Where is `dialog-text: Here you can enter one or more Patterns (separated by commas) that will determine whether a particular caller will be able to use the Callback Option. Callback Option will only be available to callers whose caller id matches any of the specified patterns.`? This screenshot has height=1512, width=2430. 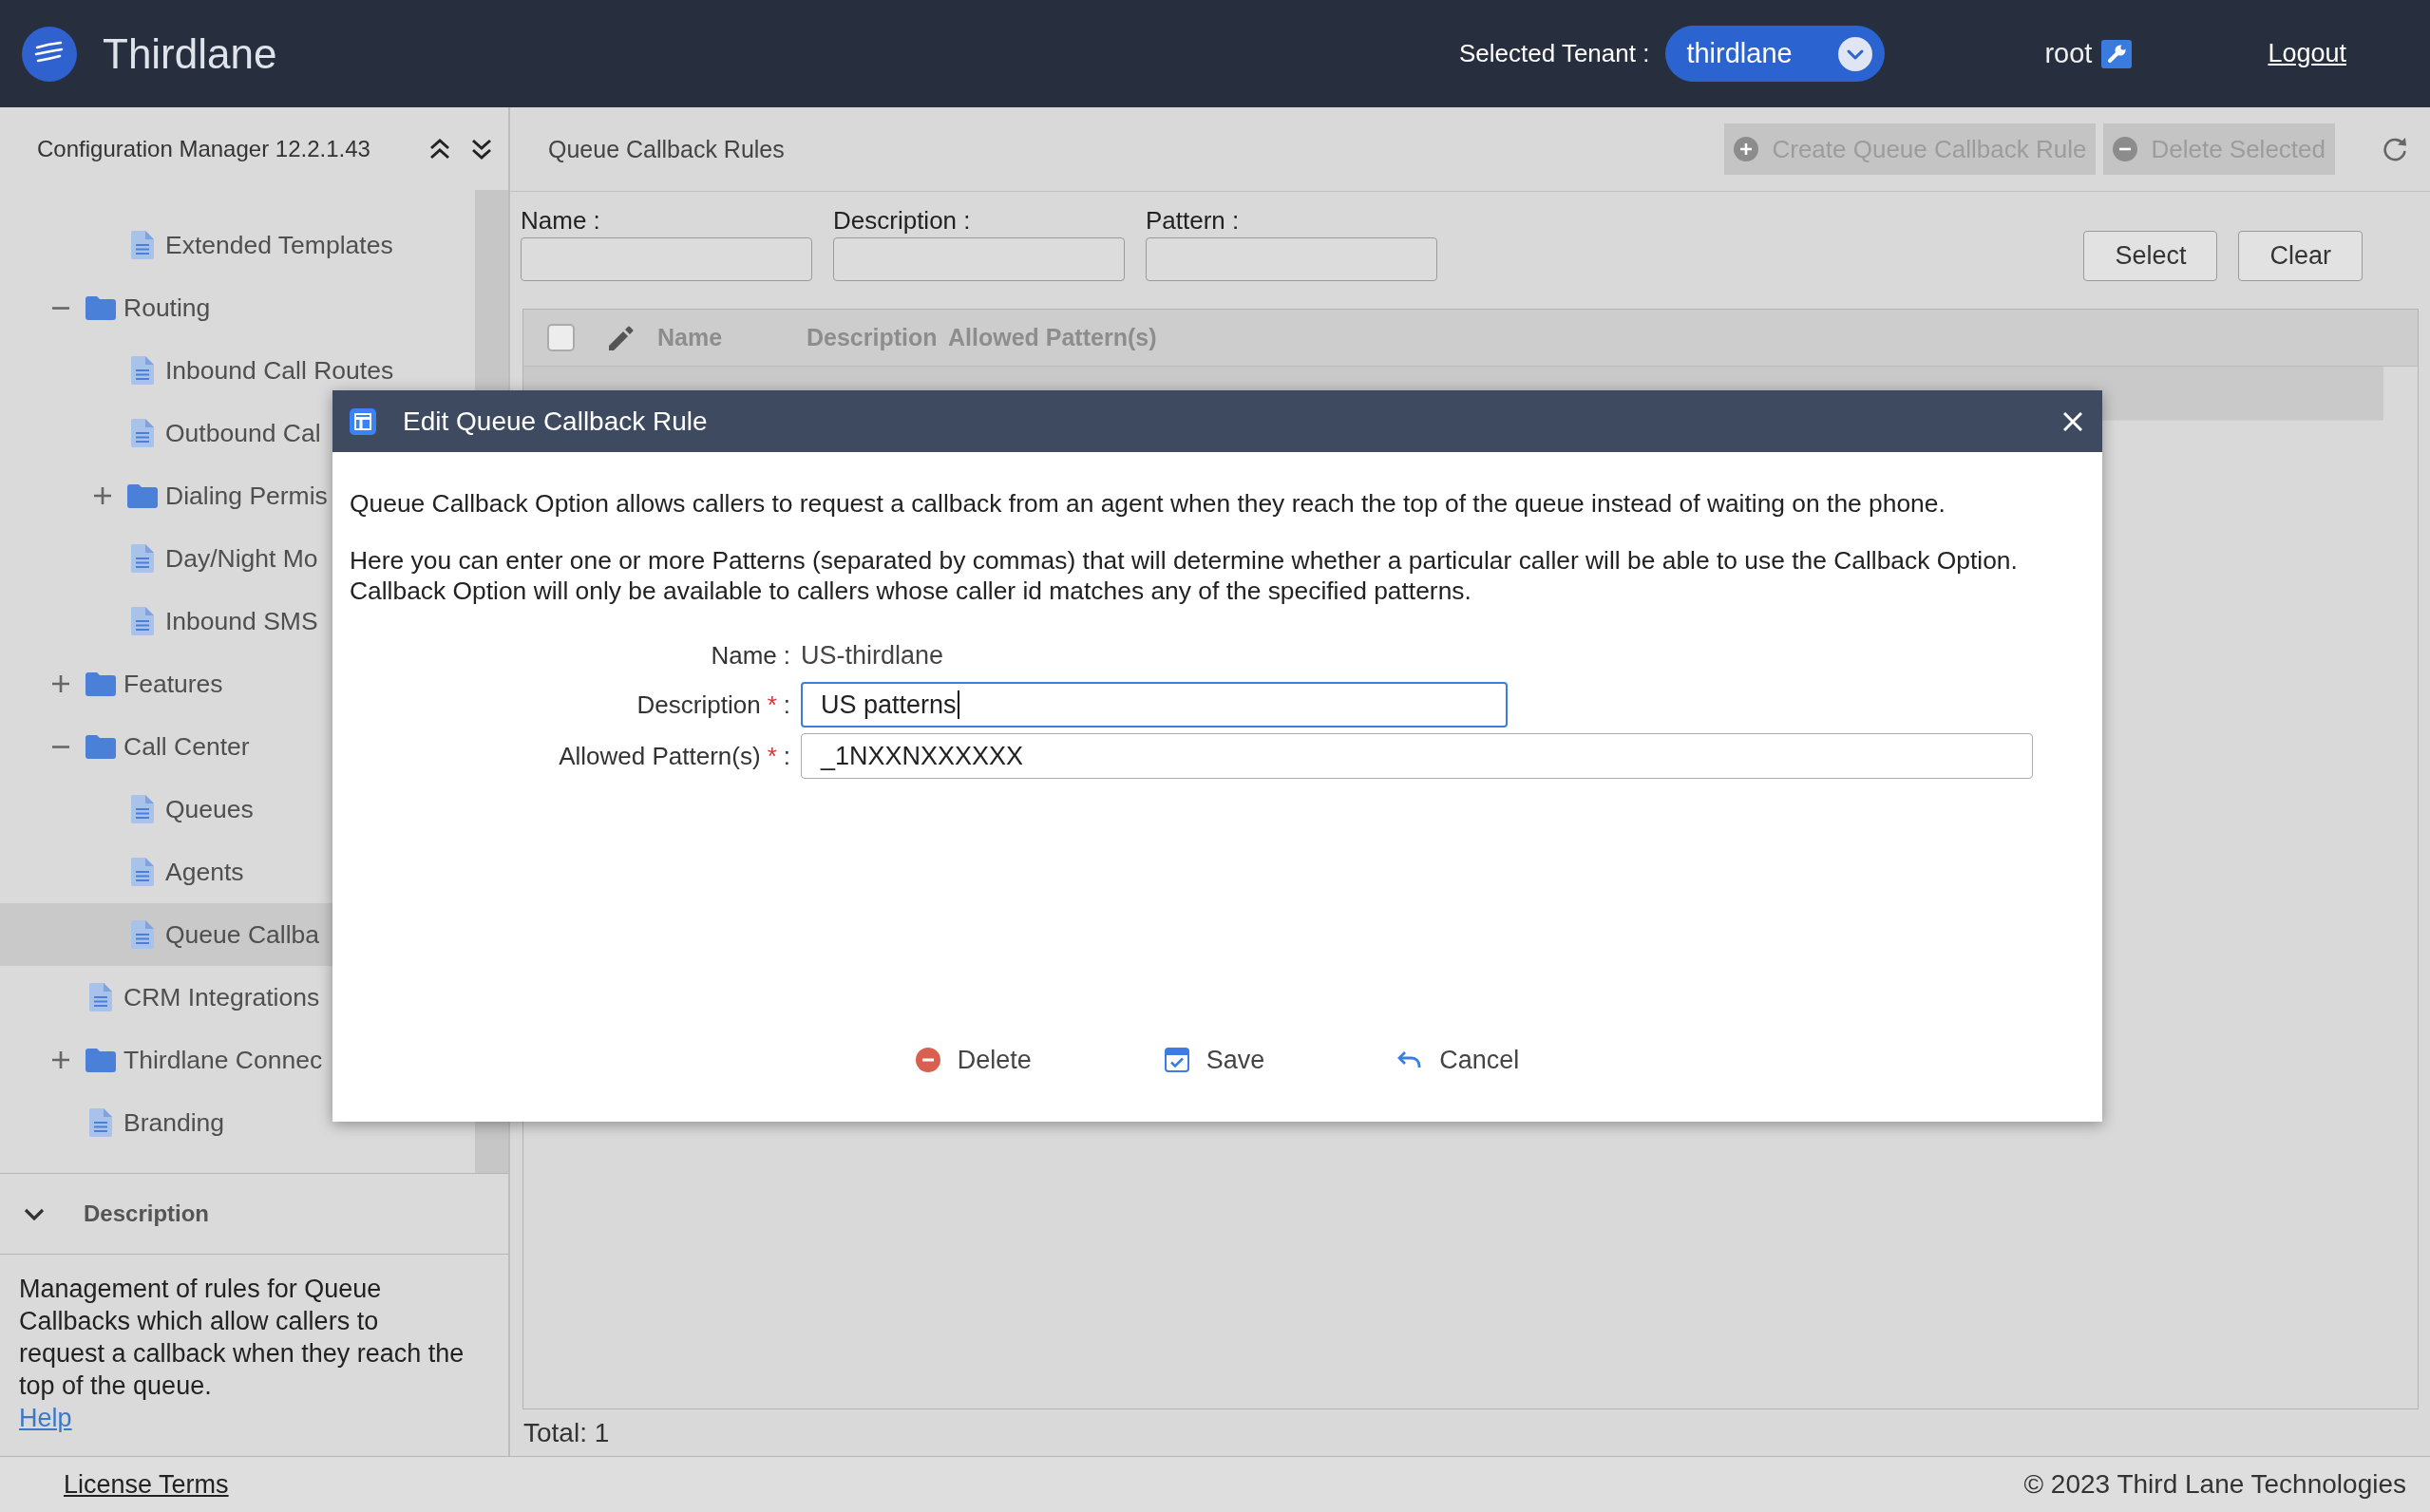
dialog-text: Here you can enter one or more Patterns (separated by commas) that will determine whether a particular caller will be able to use the Callback Option. Callback Option will only be available to callers whose caller id matches any of the specified patterns. is located at coordinates (1184, 575).